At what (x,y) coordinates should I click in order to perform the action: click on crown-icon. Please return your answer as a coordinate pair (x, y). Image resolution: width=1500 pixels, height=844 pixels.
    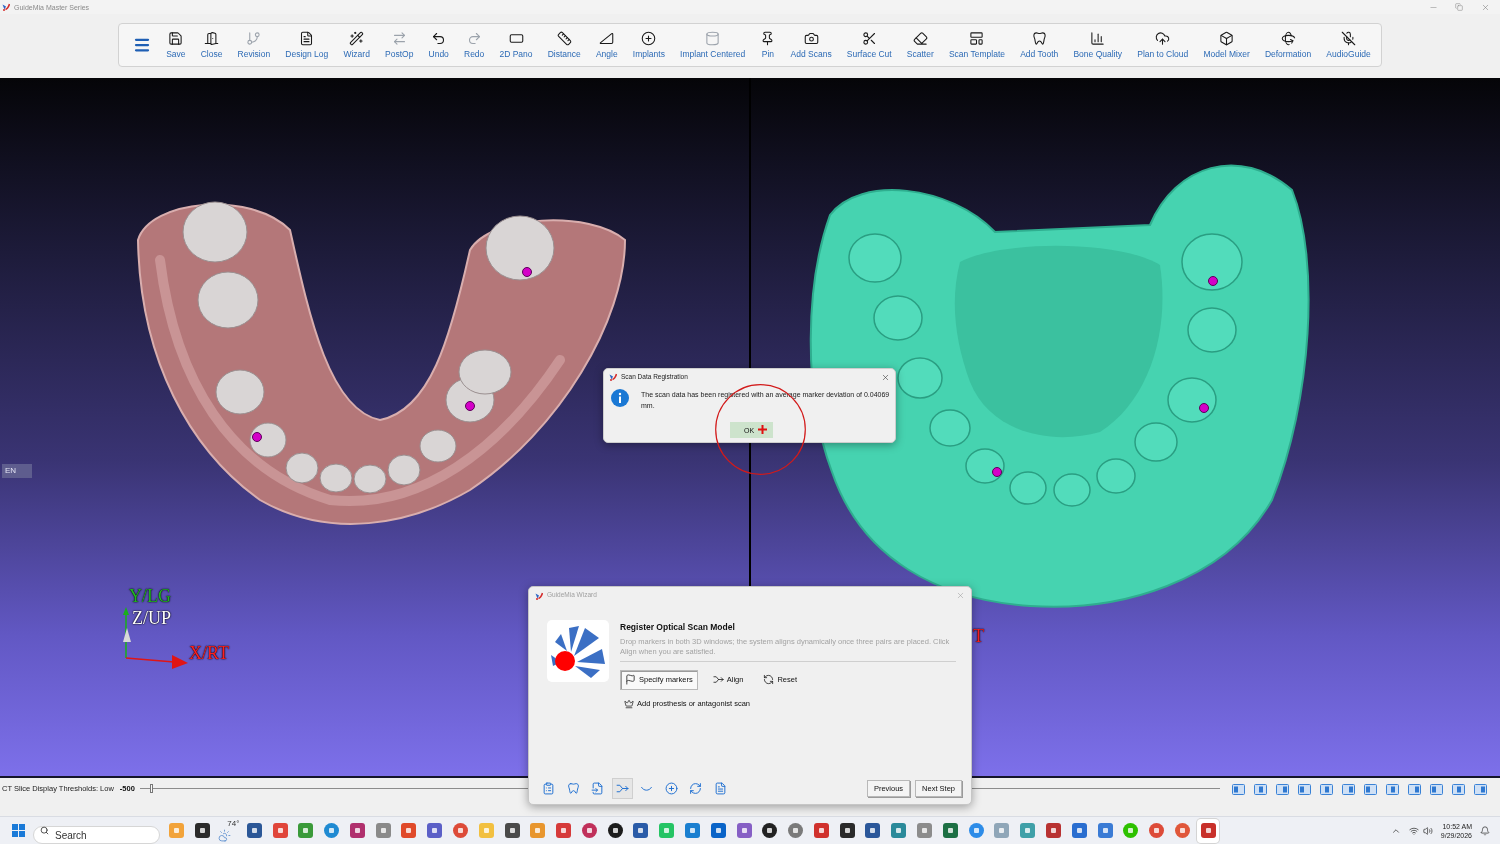
    Looking at the image, I should click on (629, 703).